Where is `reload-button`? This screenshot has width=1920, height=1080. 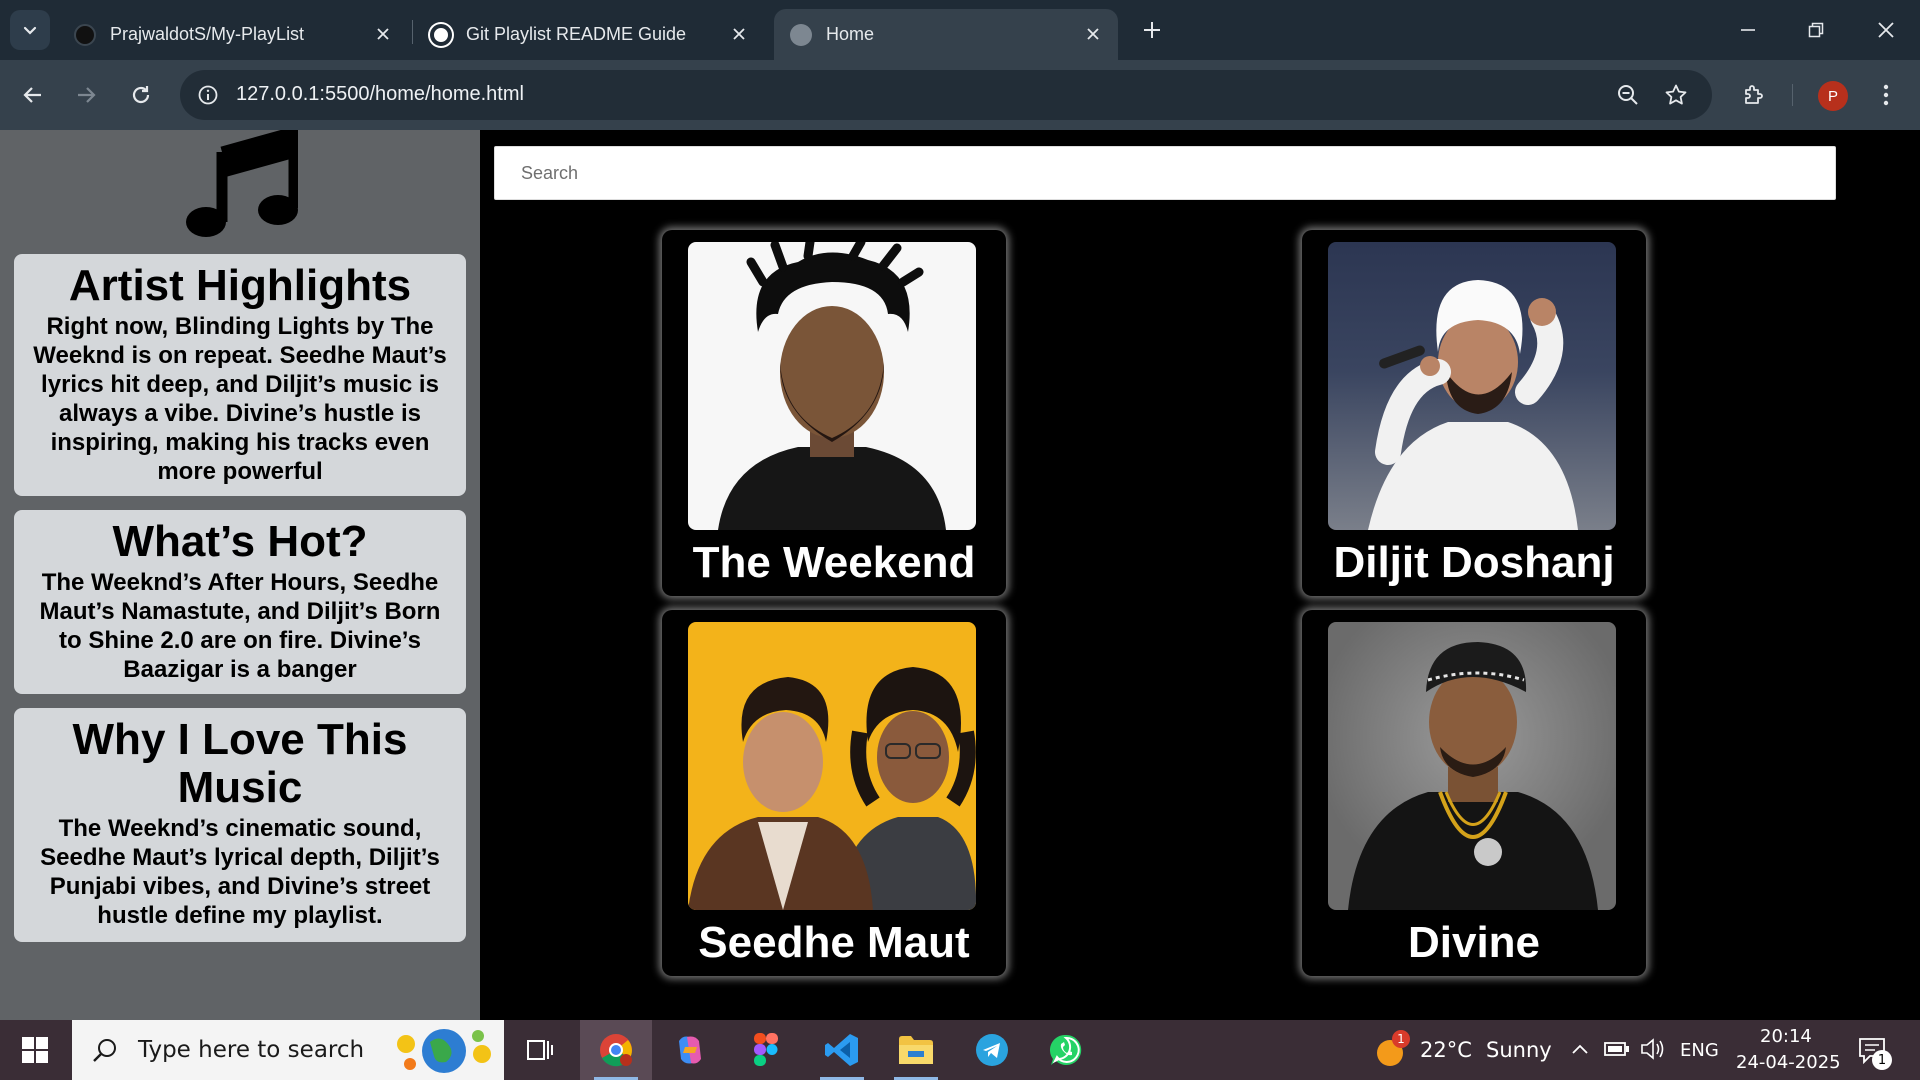
reload-button is located at coordinates (141, 95).